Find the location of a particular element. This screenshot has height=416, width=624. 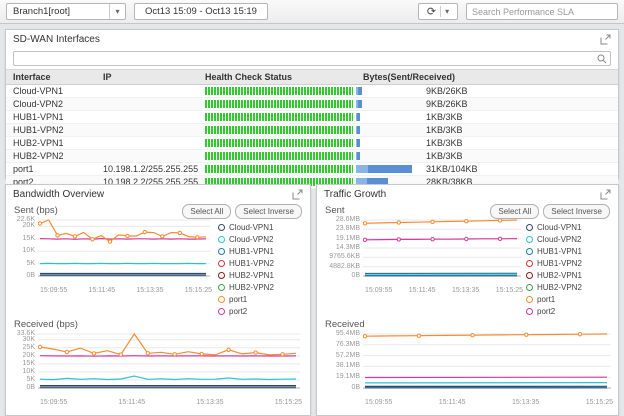

table-row: HUB2-VPN2 1KB/3KB is located at coordinates (312, 156).